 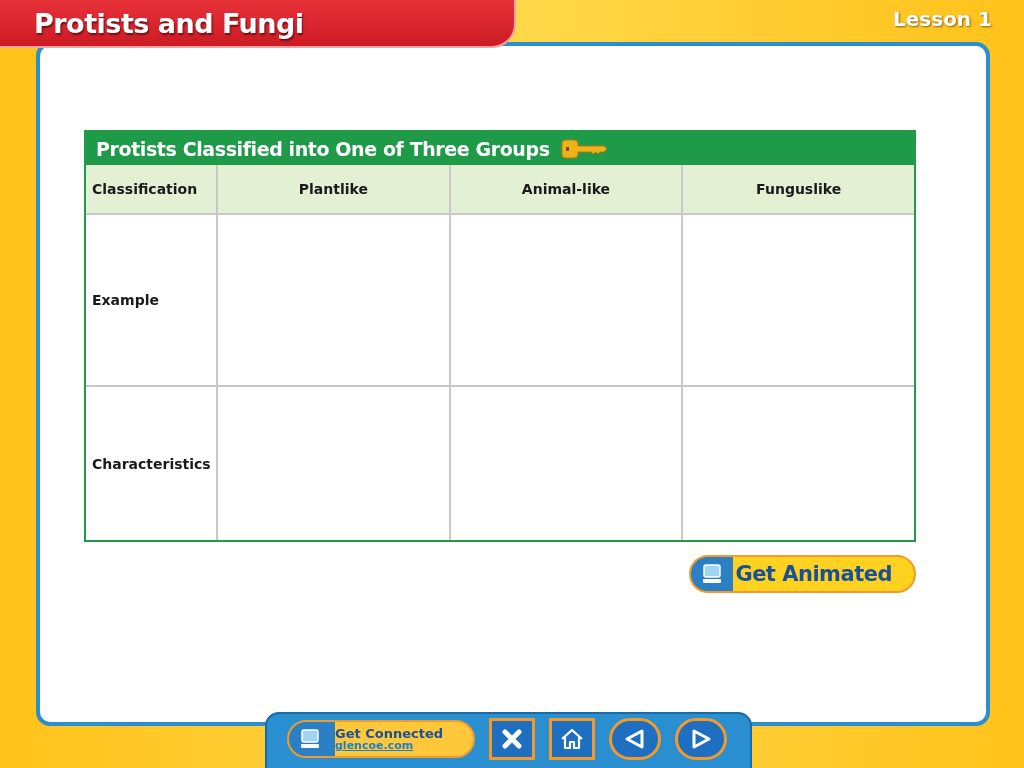 I want to click on home-icon, so click(x=572, y=739).